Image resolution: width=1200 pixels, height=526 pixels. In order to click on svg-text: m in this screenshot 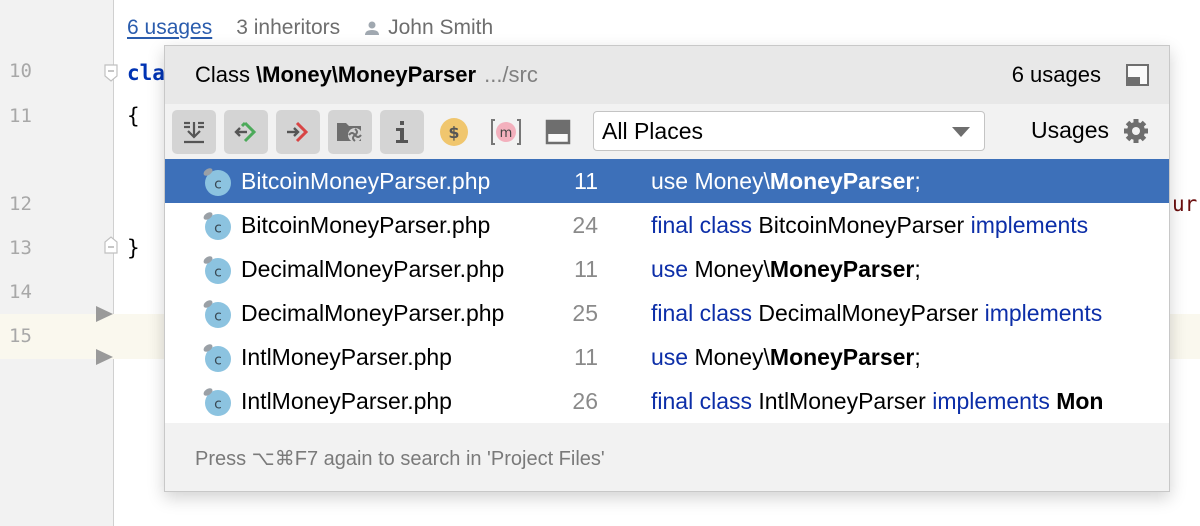, I will do `click(506, 133)`.